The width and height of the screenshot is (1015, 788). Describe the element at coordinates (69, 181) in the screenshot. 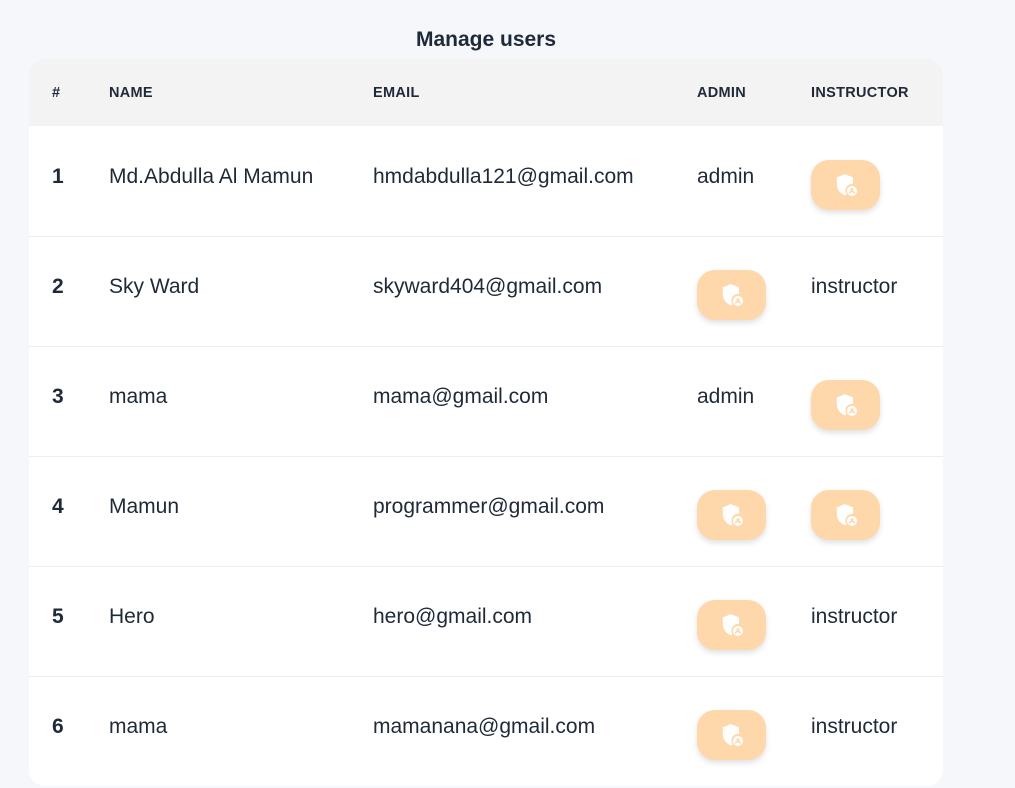

I see `row-number: 1` at that location.